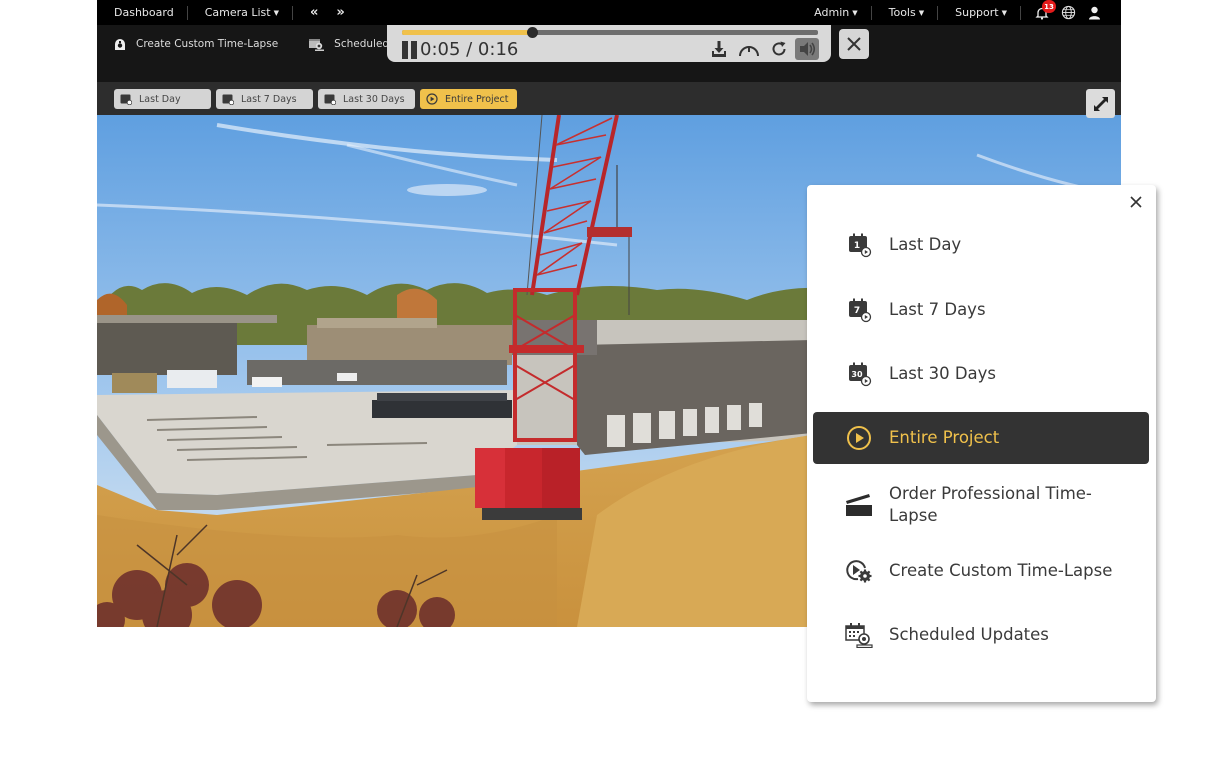 This screenshot has height=780, width=1216. I want to click on range-last-30-days-button: Last 30 Days, so click(366, 99).